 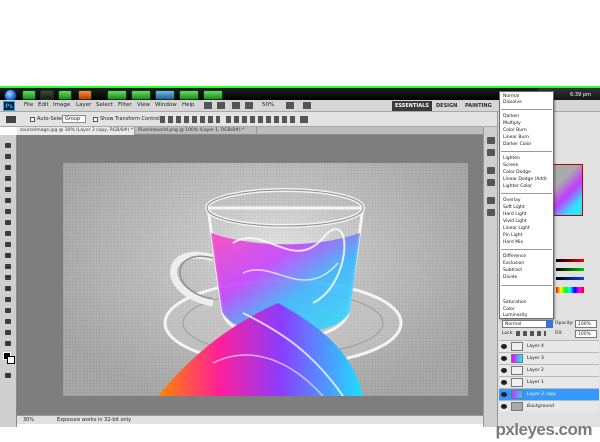 I want to click on menu-filter: Filter, so click(x=125, y=105).